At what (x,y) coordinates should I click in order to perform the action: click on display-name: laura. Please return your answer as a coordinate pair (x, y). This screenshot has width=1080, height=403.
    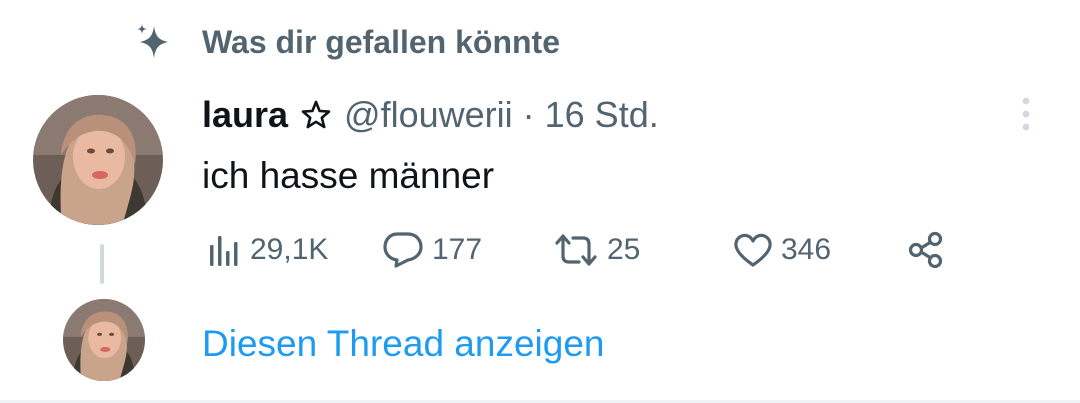
    Looking at the image, I should click on (245, 115).